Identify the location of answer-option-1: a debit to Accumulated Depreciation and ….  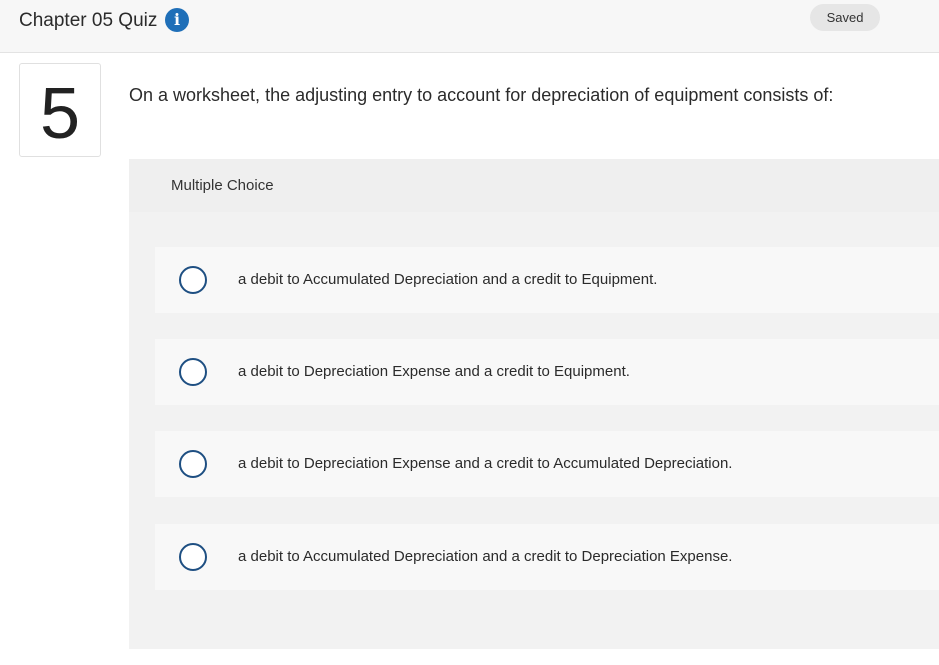
(547, 280).